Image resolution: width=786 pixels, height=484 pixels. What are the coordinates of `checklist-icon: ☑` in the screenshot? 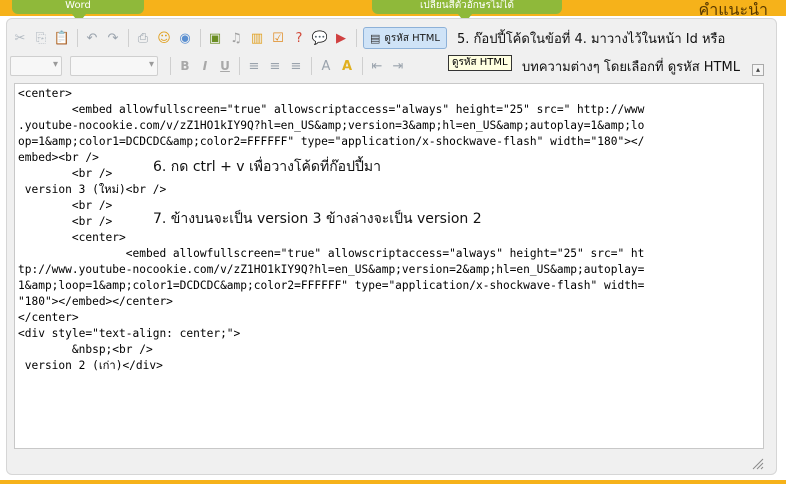 It's located at (278, 38).